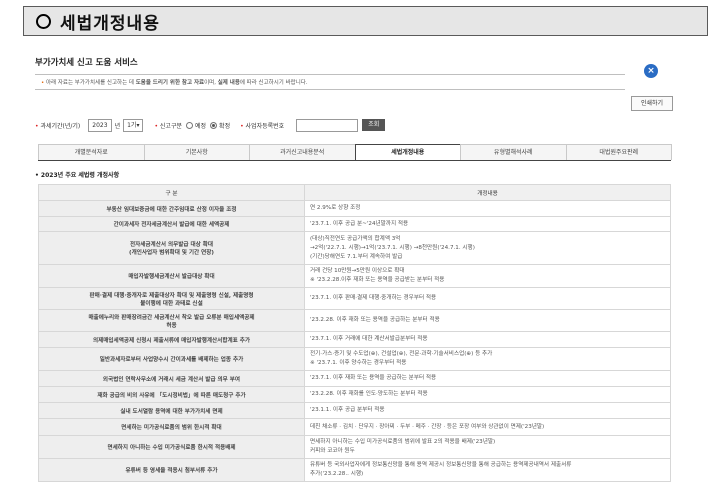  Describe the element at coordinates (618, 152) in the screenshot. I see `tab-supreme-court-cases: 대법원주요판례` at that location.